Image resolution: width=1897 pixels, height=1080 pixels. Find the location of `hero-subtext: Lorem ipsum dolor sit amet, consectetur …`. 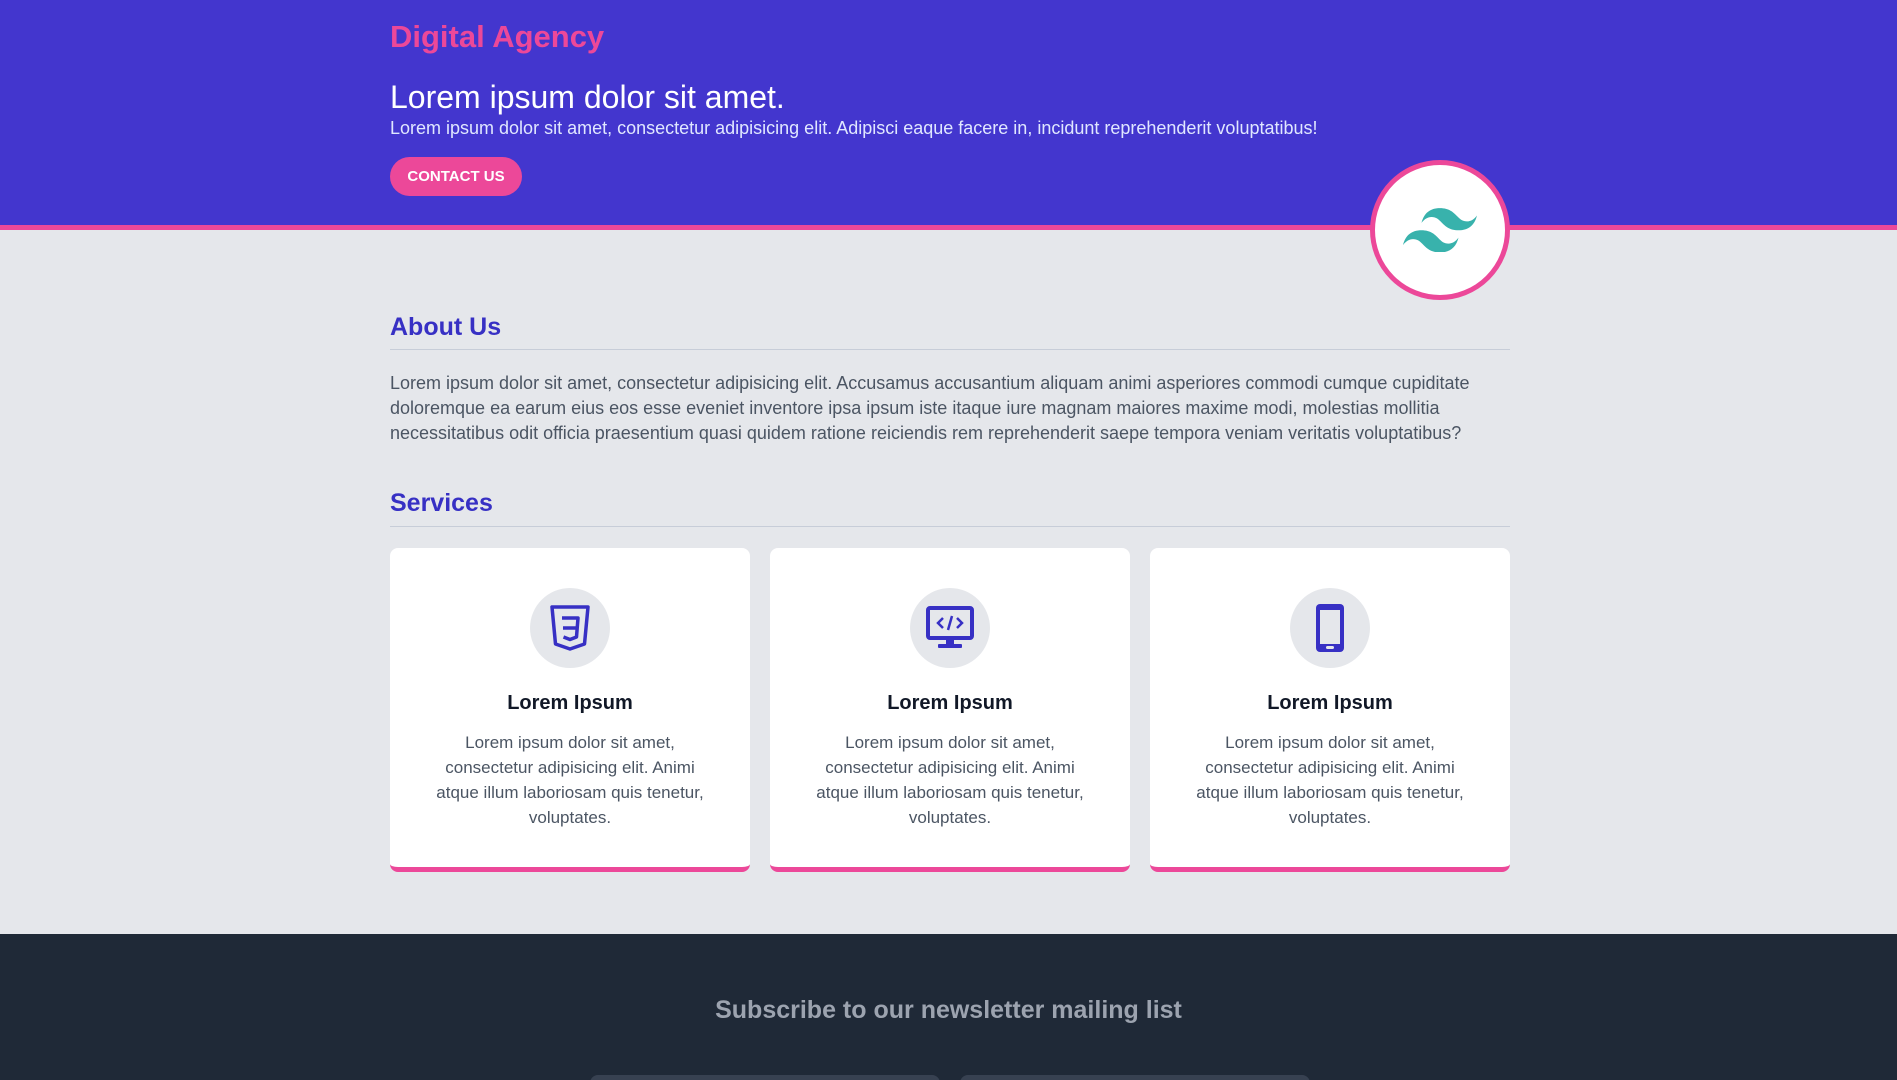

hero-subtext: Lorem ipsum dolor sit amet, consectetur … is located at coordinates (854, 128).